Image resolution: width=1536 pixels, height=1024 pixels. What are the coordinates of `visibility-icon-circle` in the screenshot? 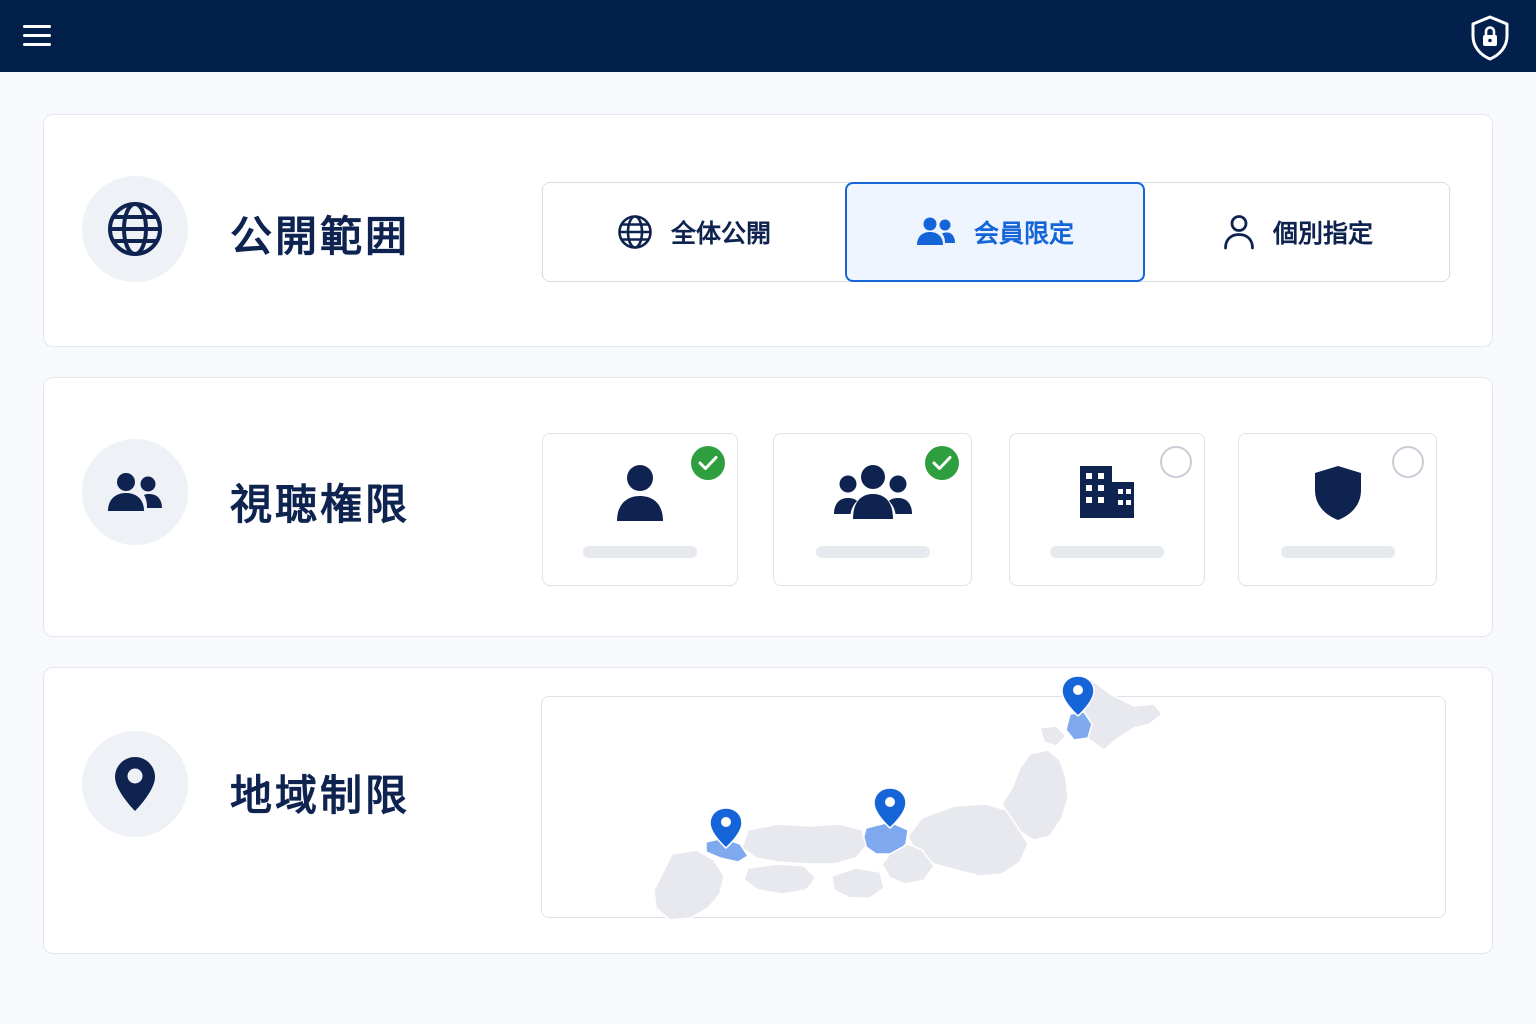 It's located at (135, 229).